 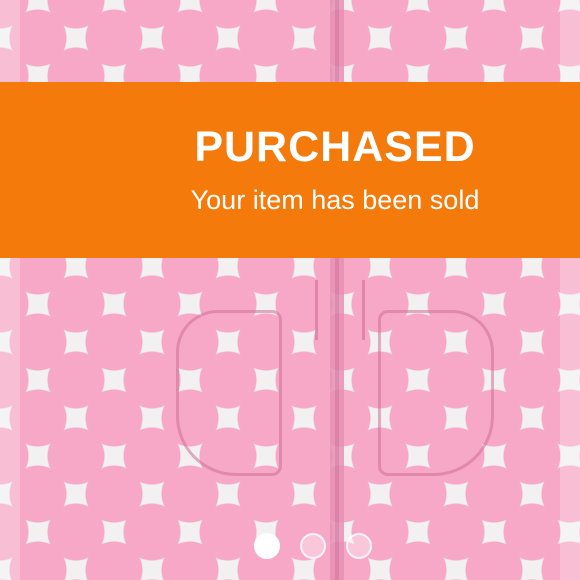 I want to click on pocket-right, so click(x=436, y=393).